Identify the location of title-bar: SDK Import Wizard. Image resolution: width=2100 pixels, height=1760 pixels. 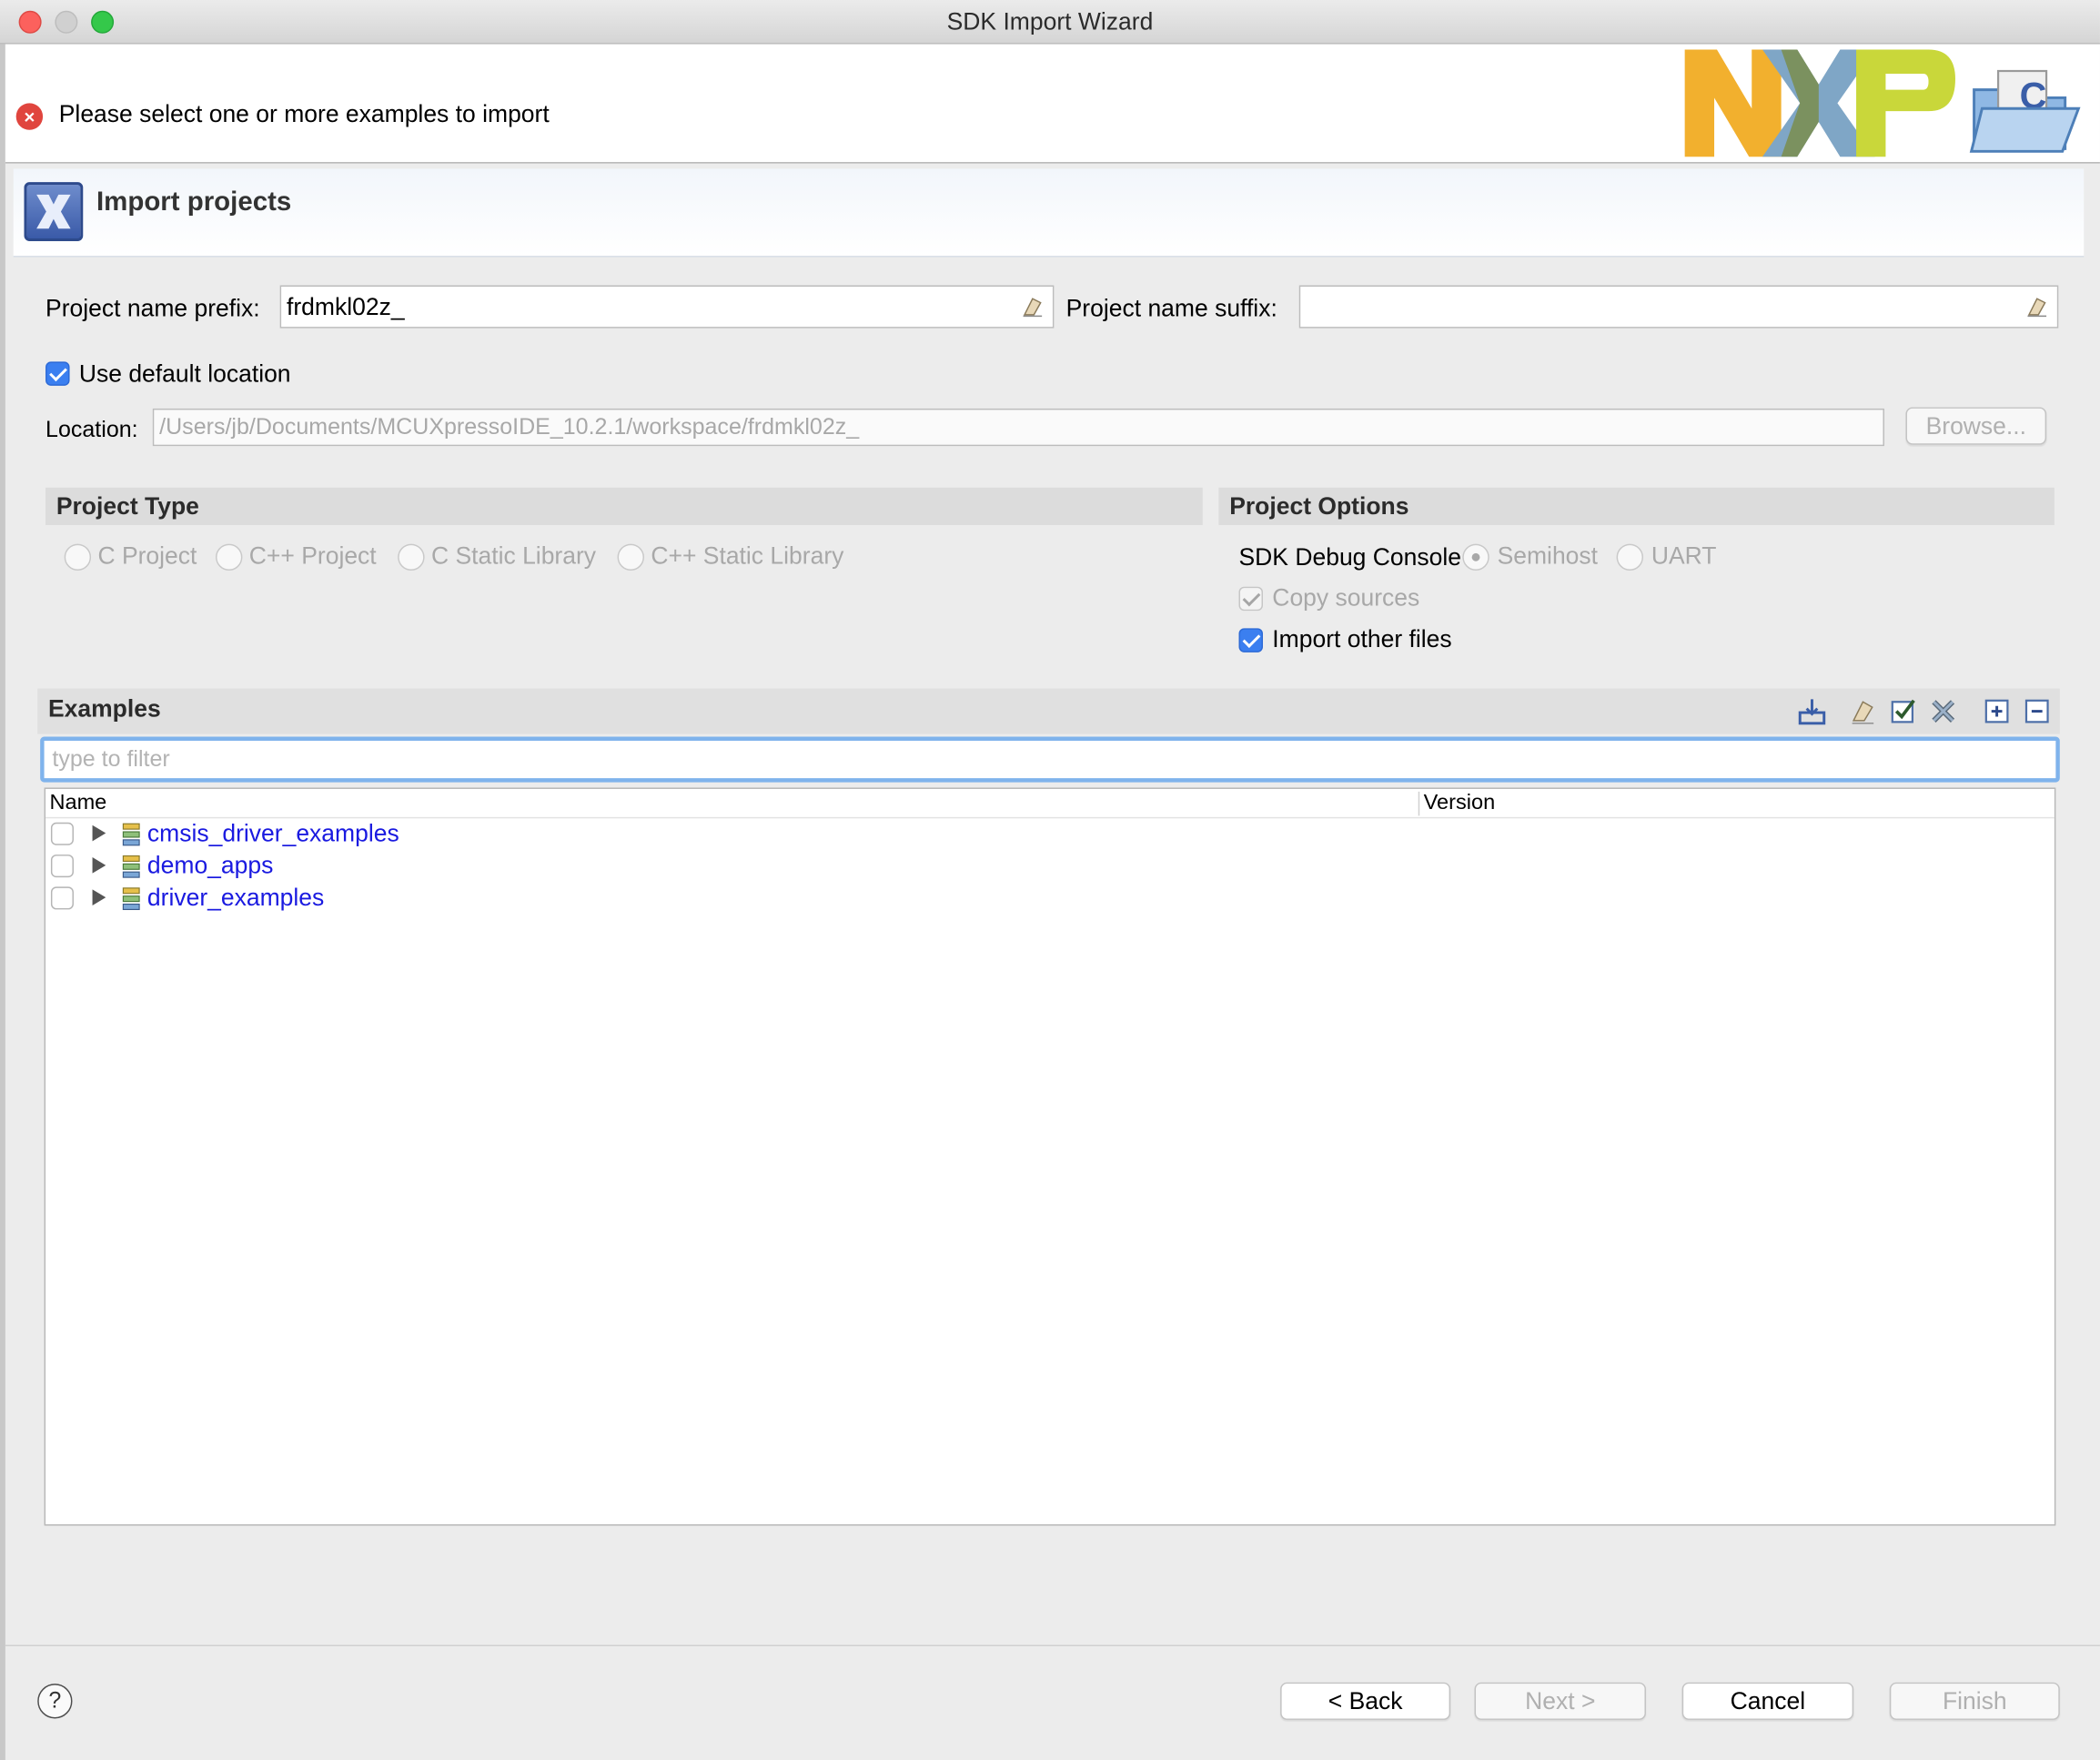
(1050, 22).